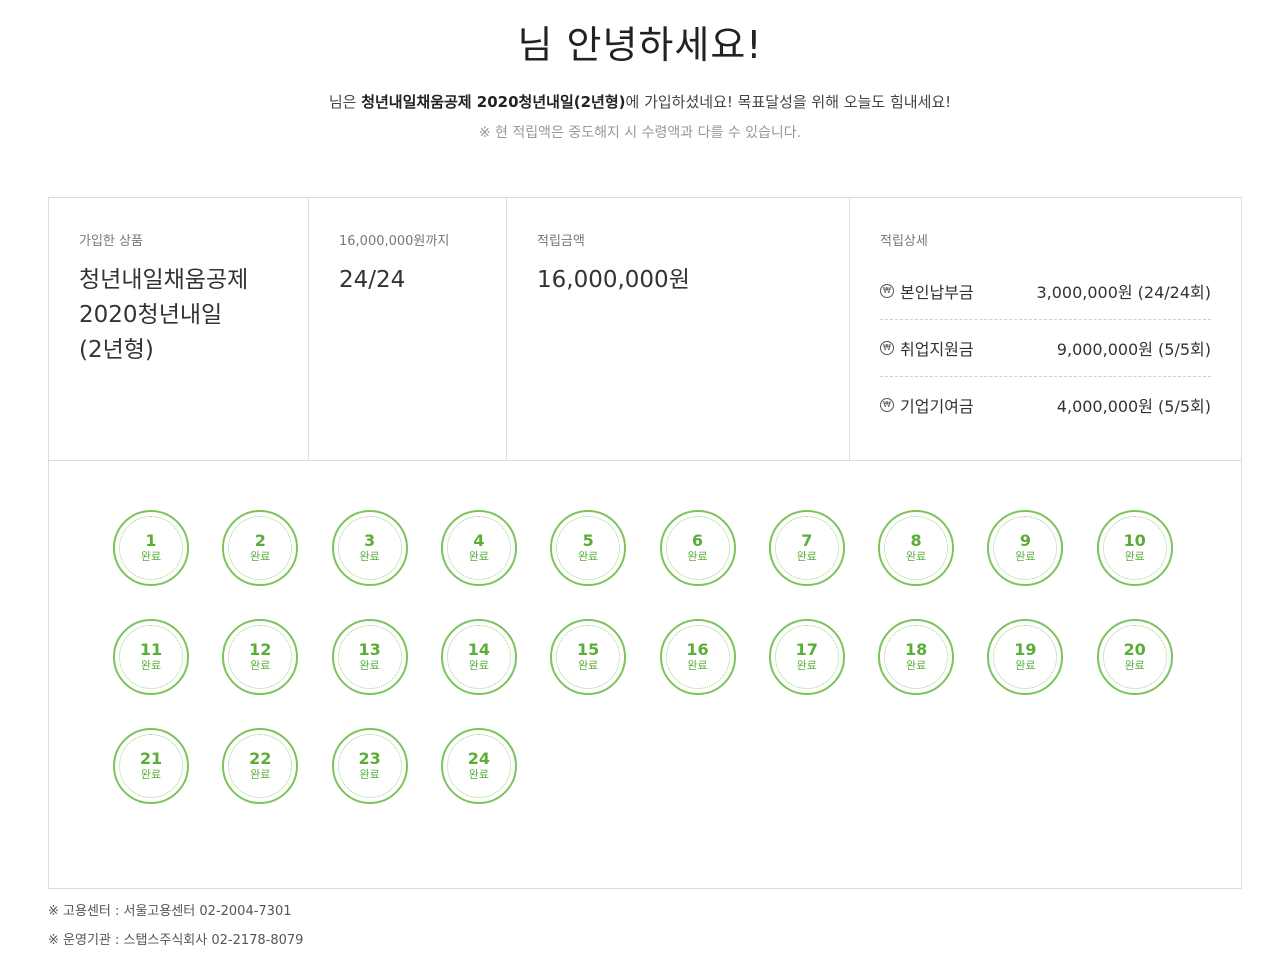 The image size is (1280, 967). I want to click on round-number: 3, so click(370, 540).